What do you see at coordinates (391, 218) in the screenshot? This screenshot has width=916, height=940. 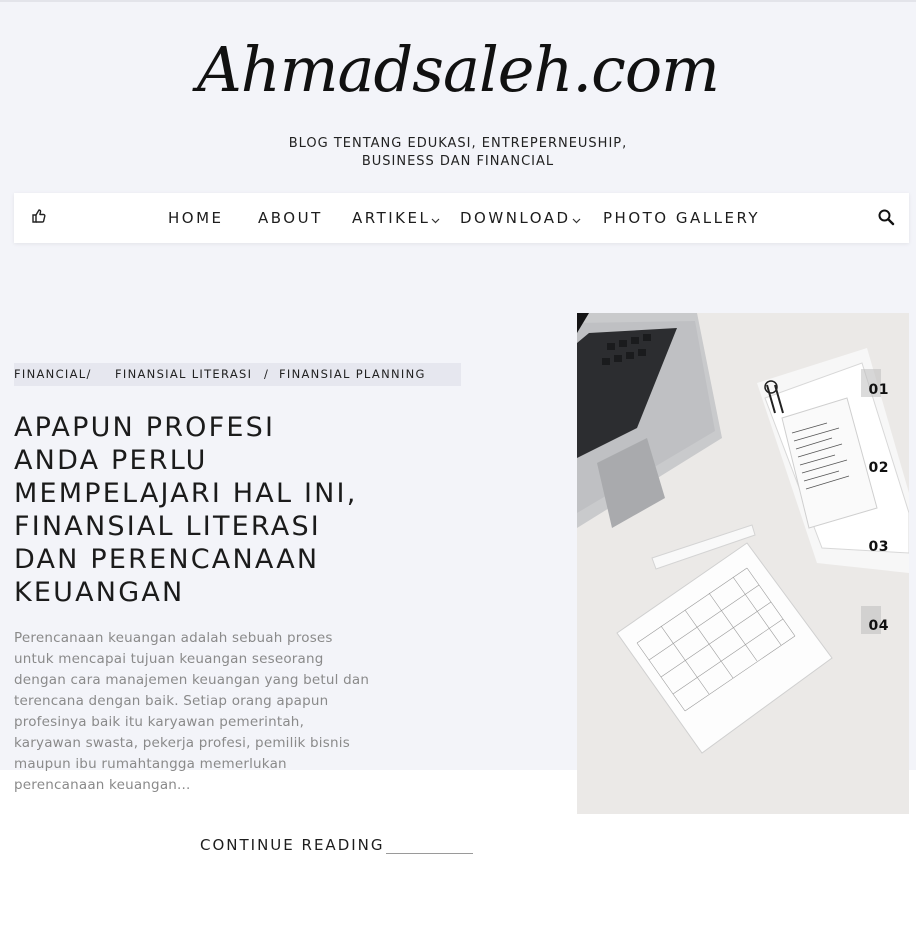 I see `nav-artikel-label: ARTIKEL` at bounding box center [391, 218].